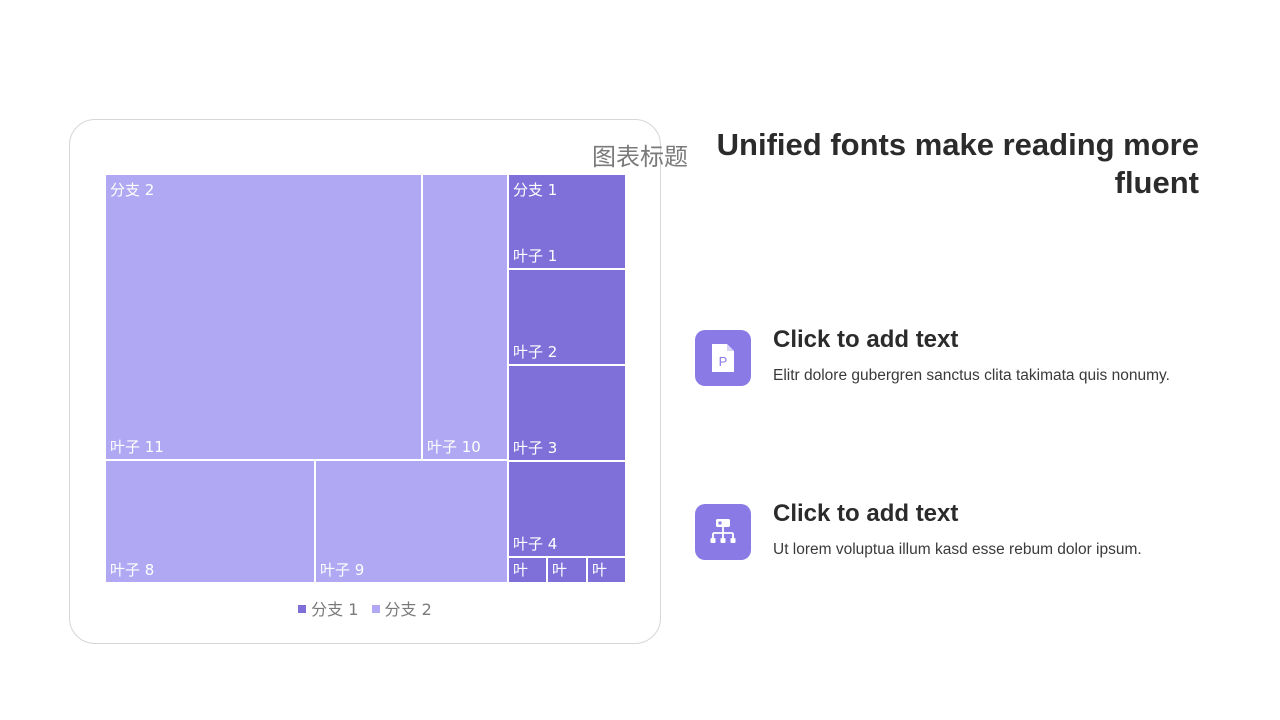 Image resolution: width=1280 pixels, height=720 pixels. I want to click on treemap-leaf-label: 叶子 2, so click(535, 352).